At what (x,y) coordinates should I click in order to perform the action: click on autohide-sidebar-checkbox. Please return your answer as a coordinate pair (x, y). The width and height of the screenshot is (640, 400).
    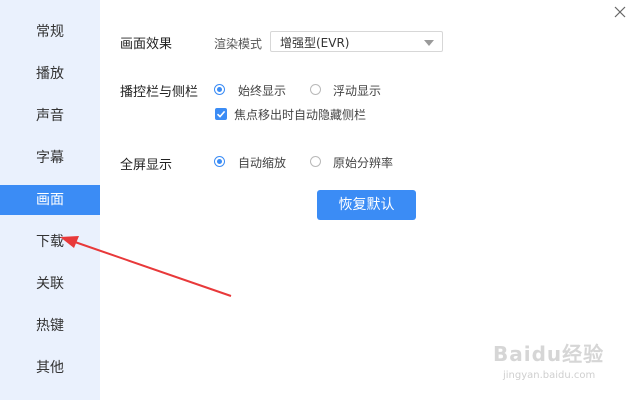
    Looking at the image, I should click on (221, 114).